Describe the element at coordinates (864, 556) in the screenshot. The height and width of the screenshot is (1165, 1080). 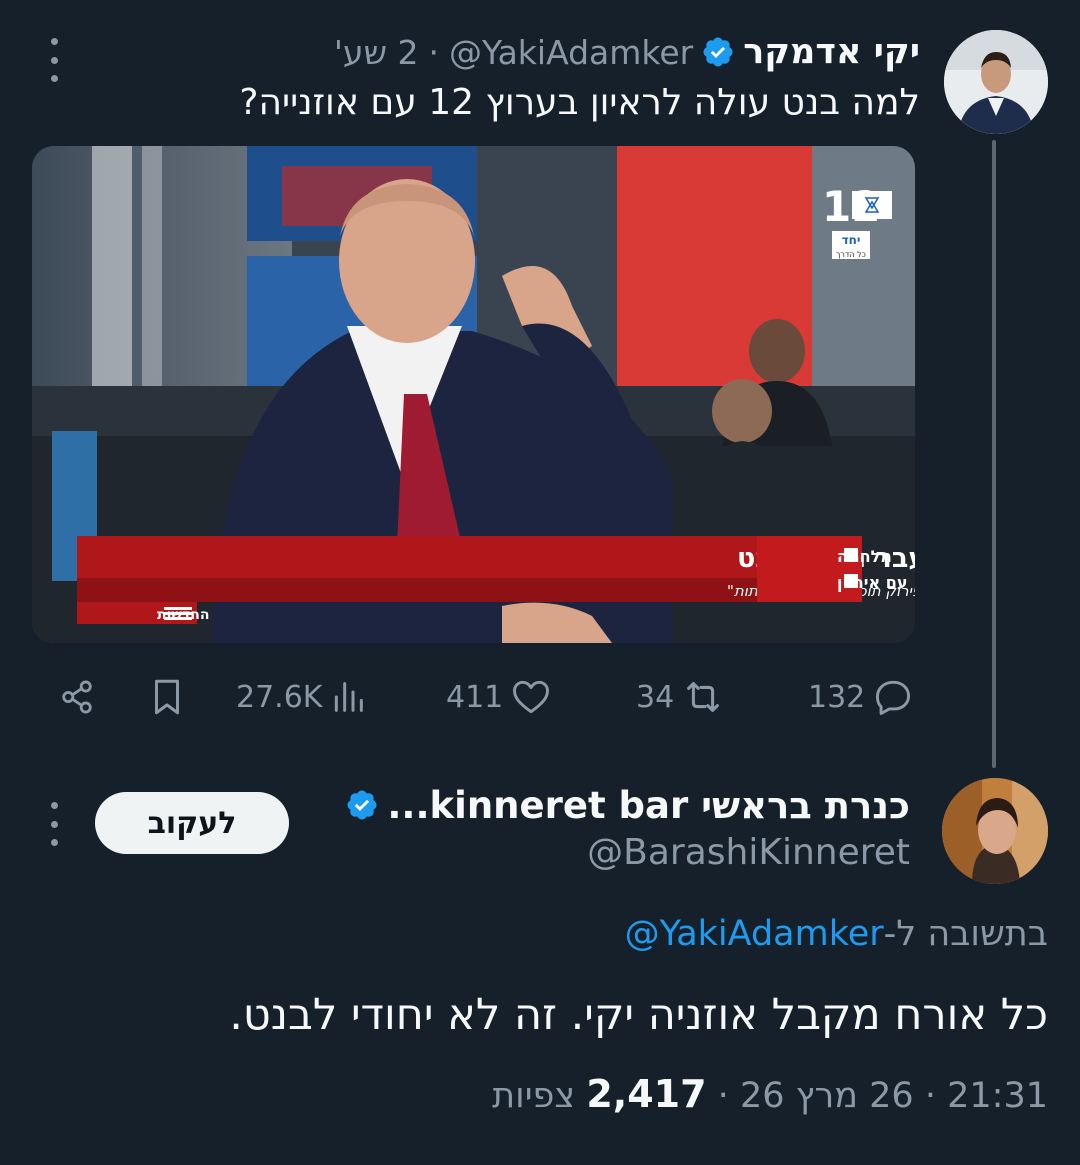
I see `chyron-side-line1: מלחמה` at that location.